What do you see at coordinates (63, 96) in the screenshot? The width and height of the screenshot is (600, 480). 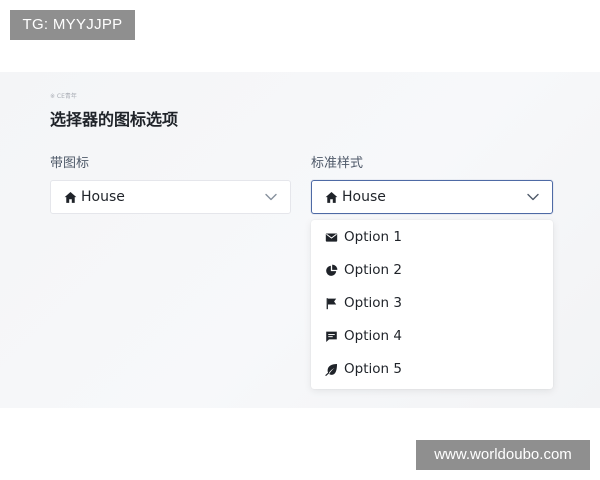 I see `breadcrumb: ※ CE青年` at bounding box center [63, 96].